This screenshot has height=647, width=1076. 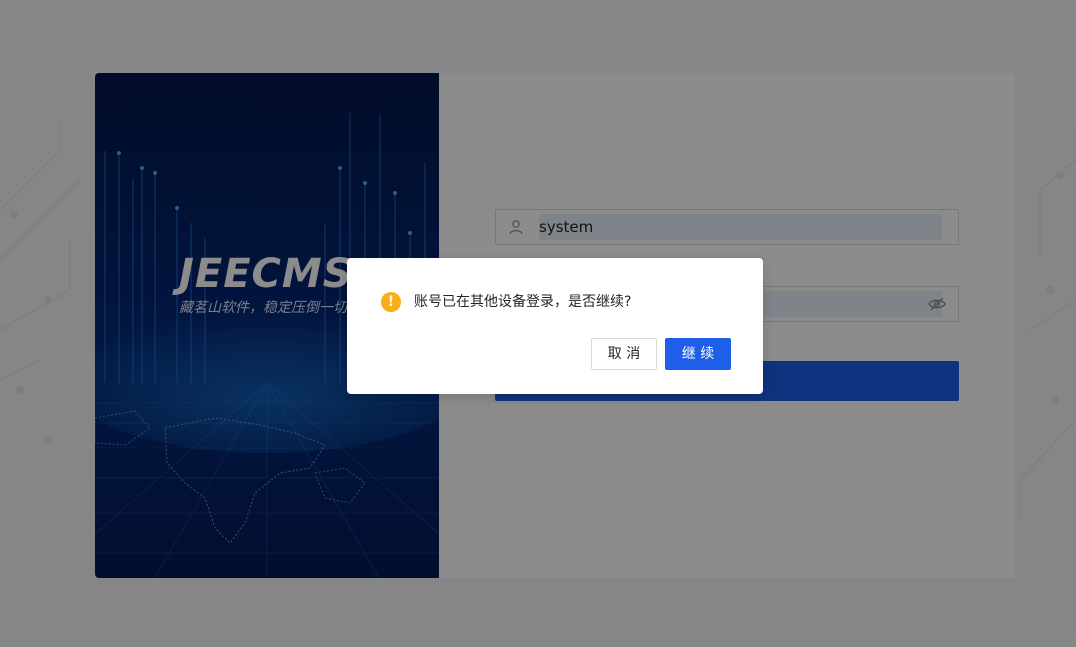 What do you see at coordinates (698, 354) in the screenshot?
I see `continue-button: 继 续` at bounding box center [698, 354].